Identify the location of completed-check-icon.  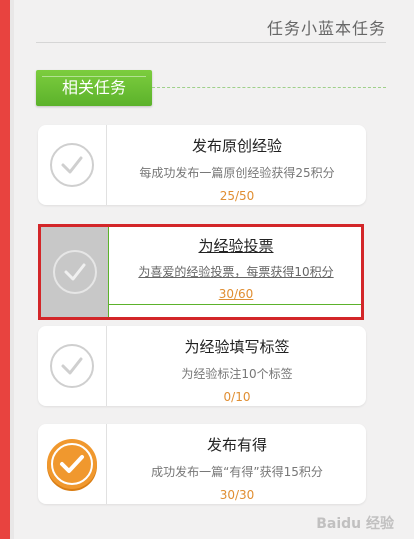
(72, 464).